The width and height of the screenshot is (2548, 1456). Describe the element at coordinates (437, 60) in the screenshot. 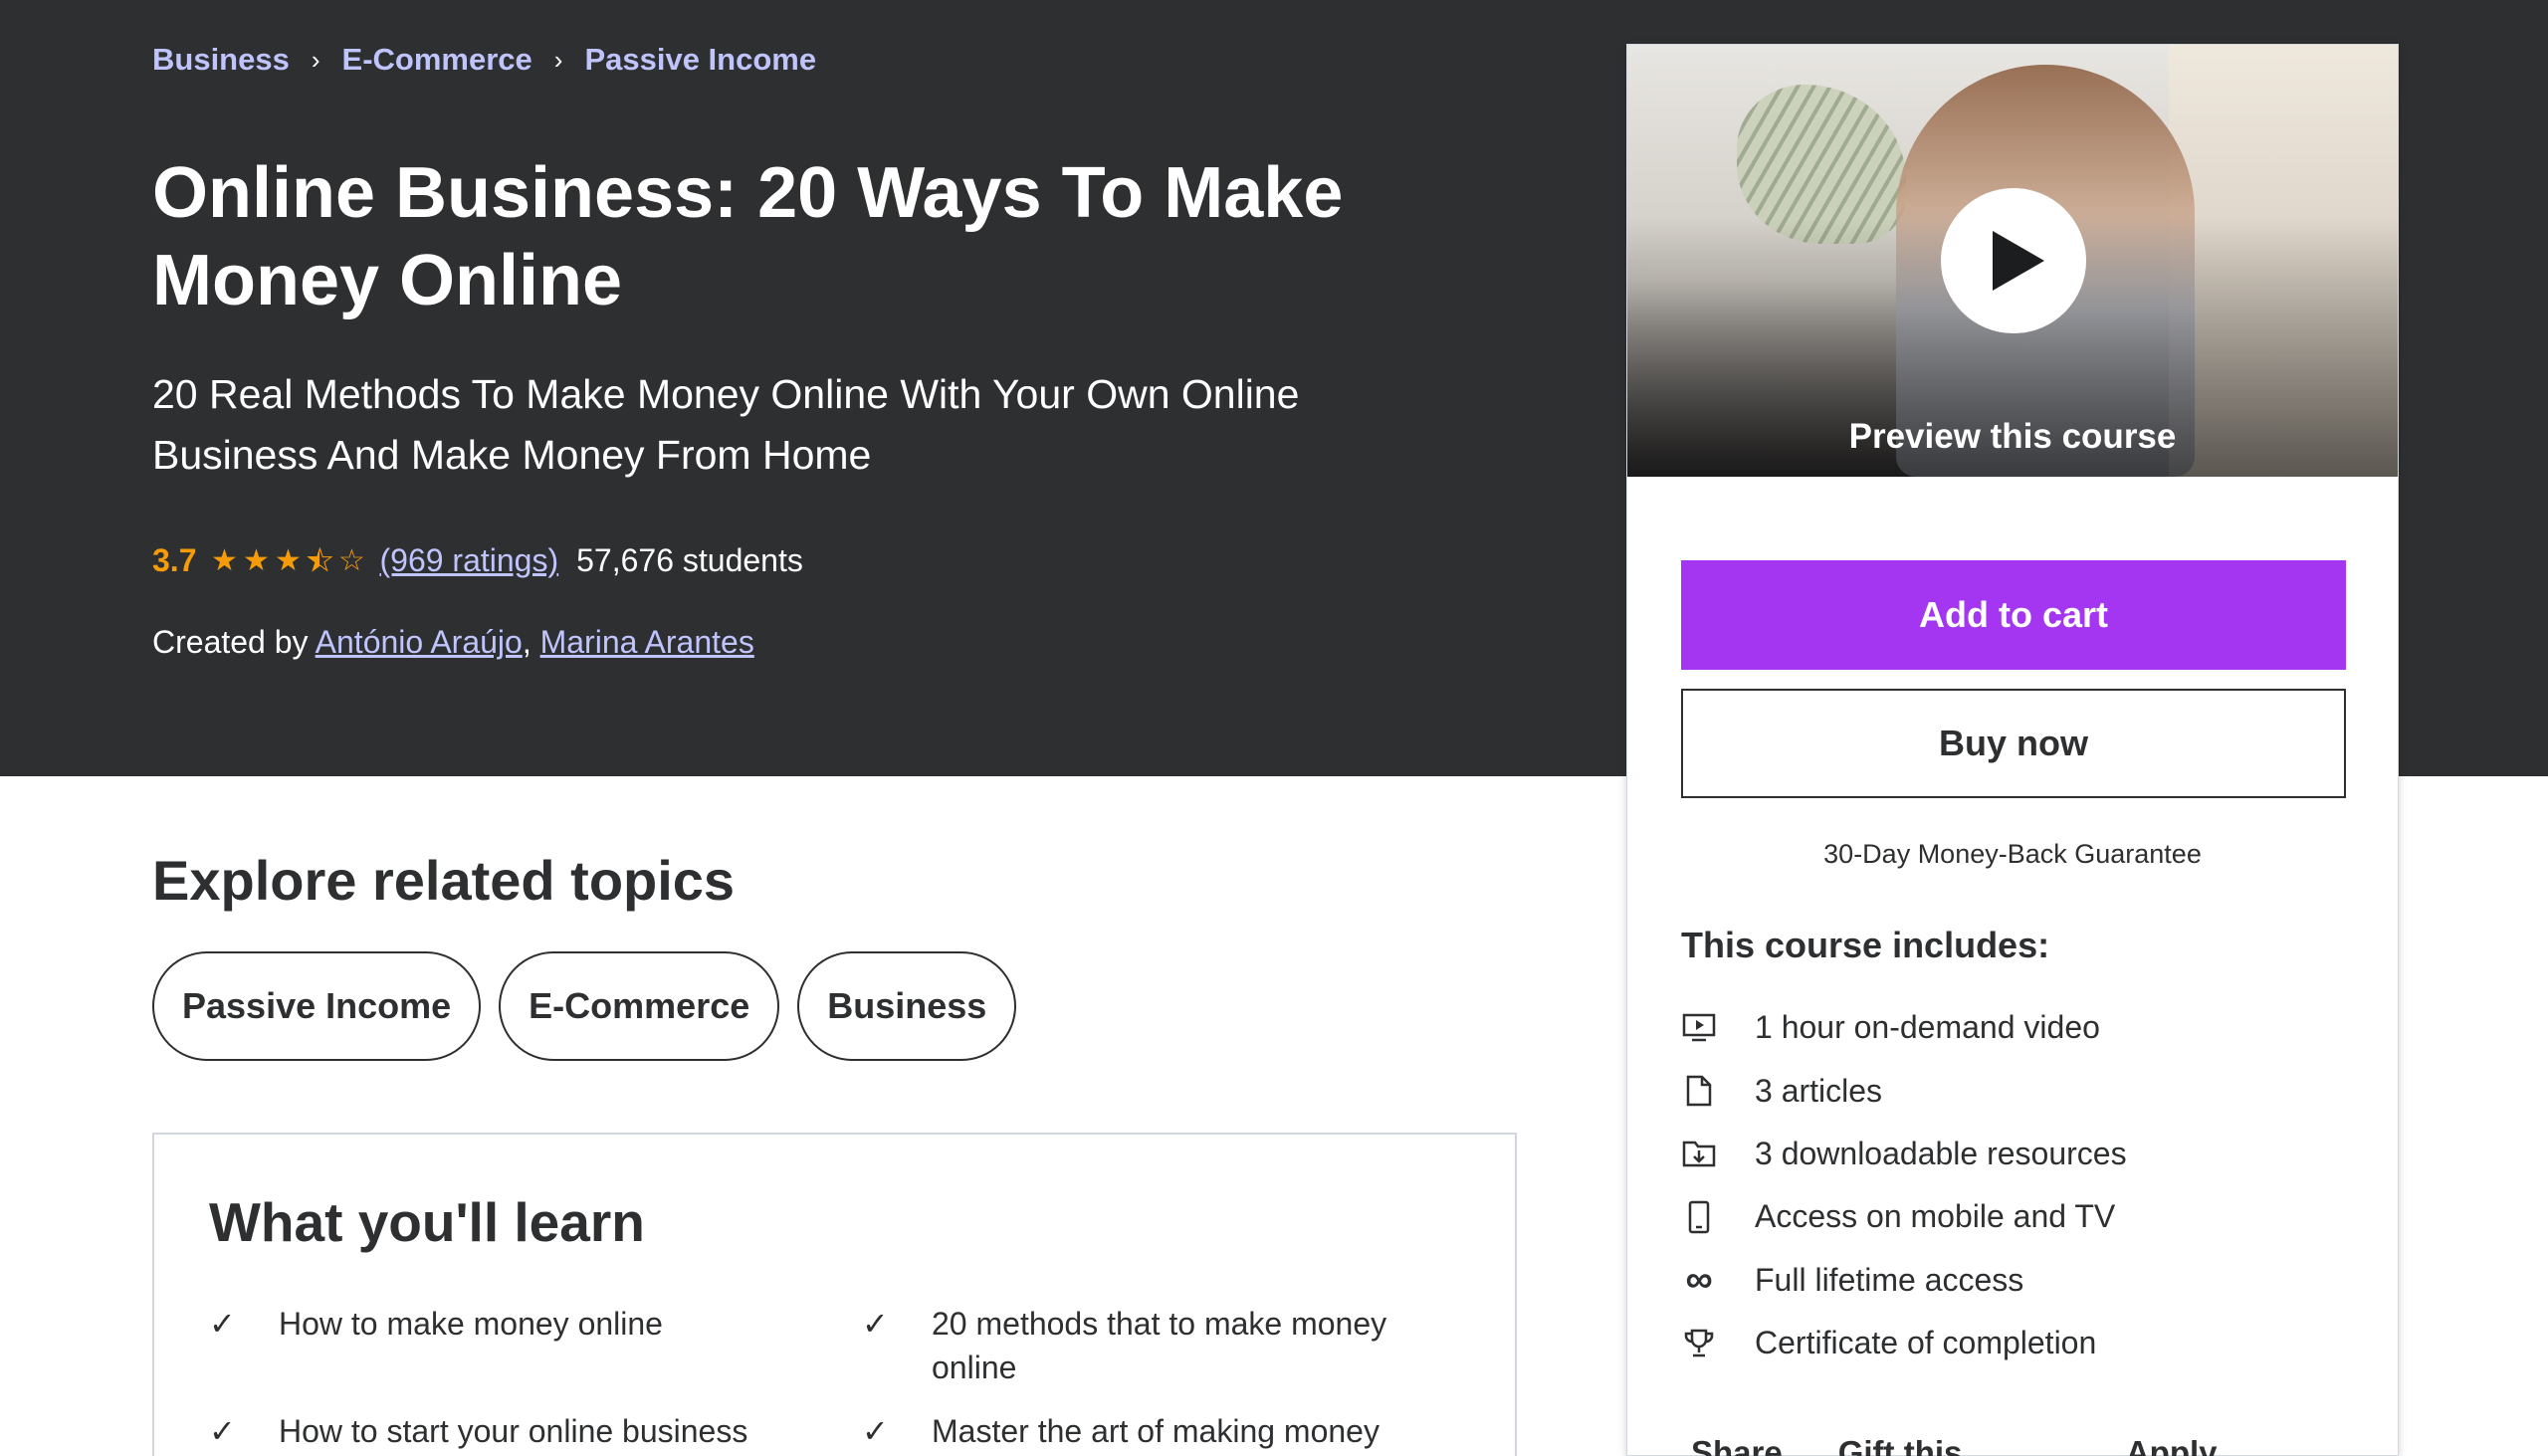

I see `breadcrumb-item-ecommerce: E-Commerce` at that location.